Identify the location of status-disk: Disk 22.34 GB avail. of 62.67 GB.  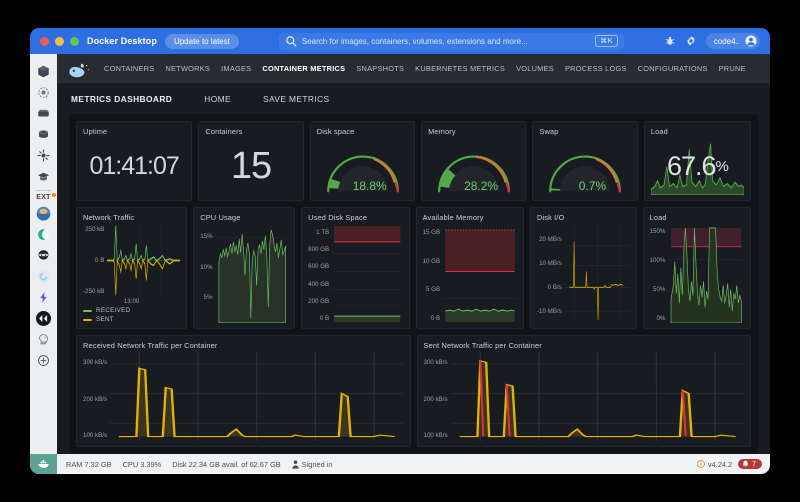
(226, 464).